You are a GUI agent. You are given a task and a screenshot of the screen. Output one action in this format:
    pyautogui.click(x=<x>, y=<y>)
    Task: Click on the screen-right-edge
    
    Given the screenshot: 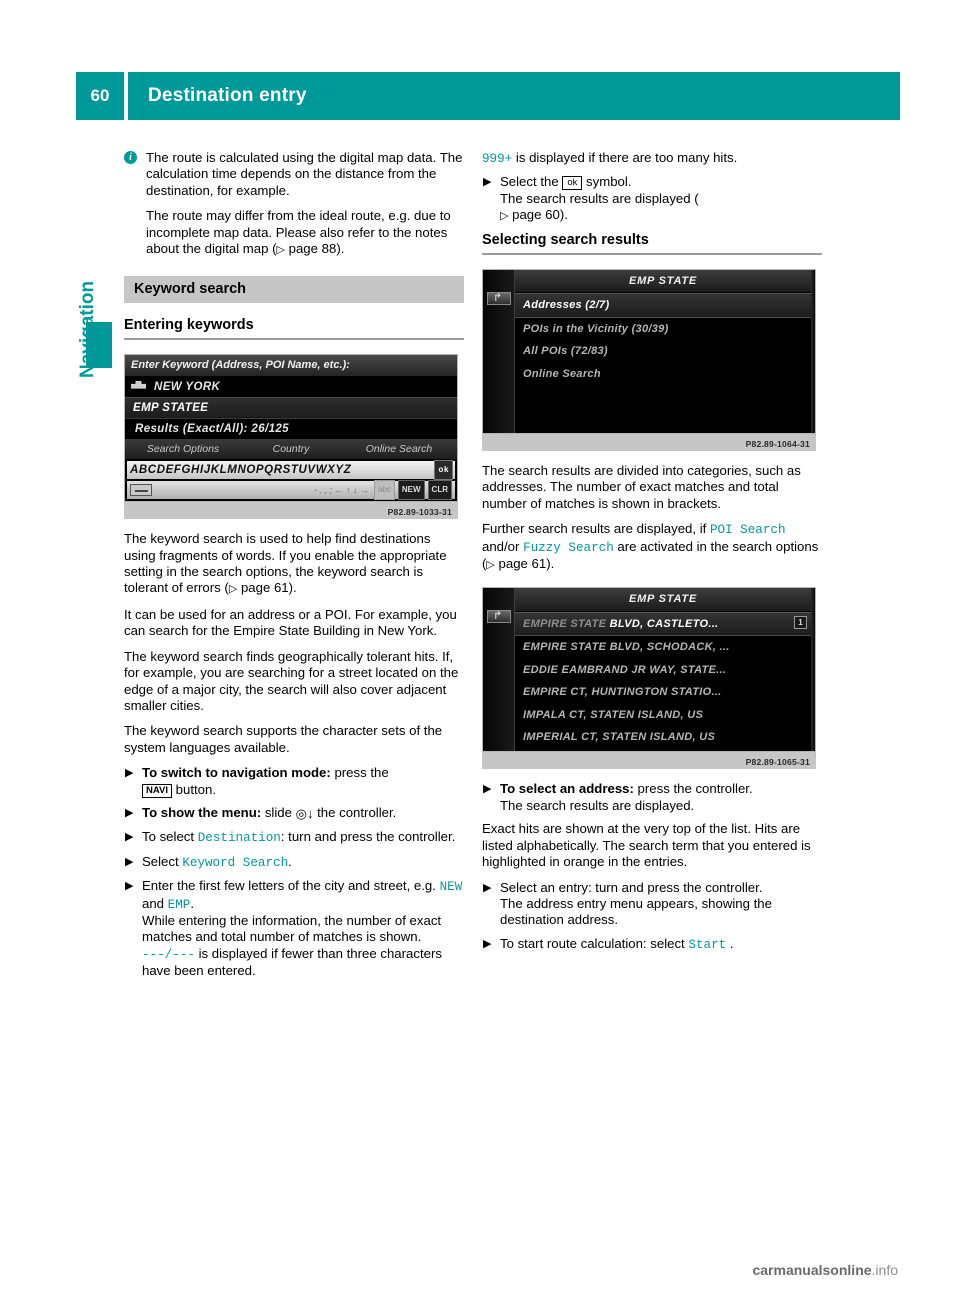 What is the action you would take?
    pyautogui.click(x=813, y=352)
    